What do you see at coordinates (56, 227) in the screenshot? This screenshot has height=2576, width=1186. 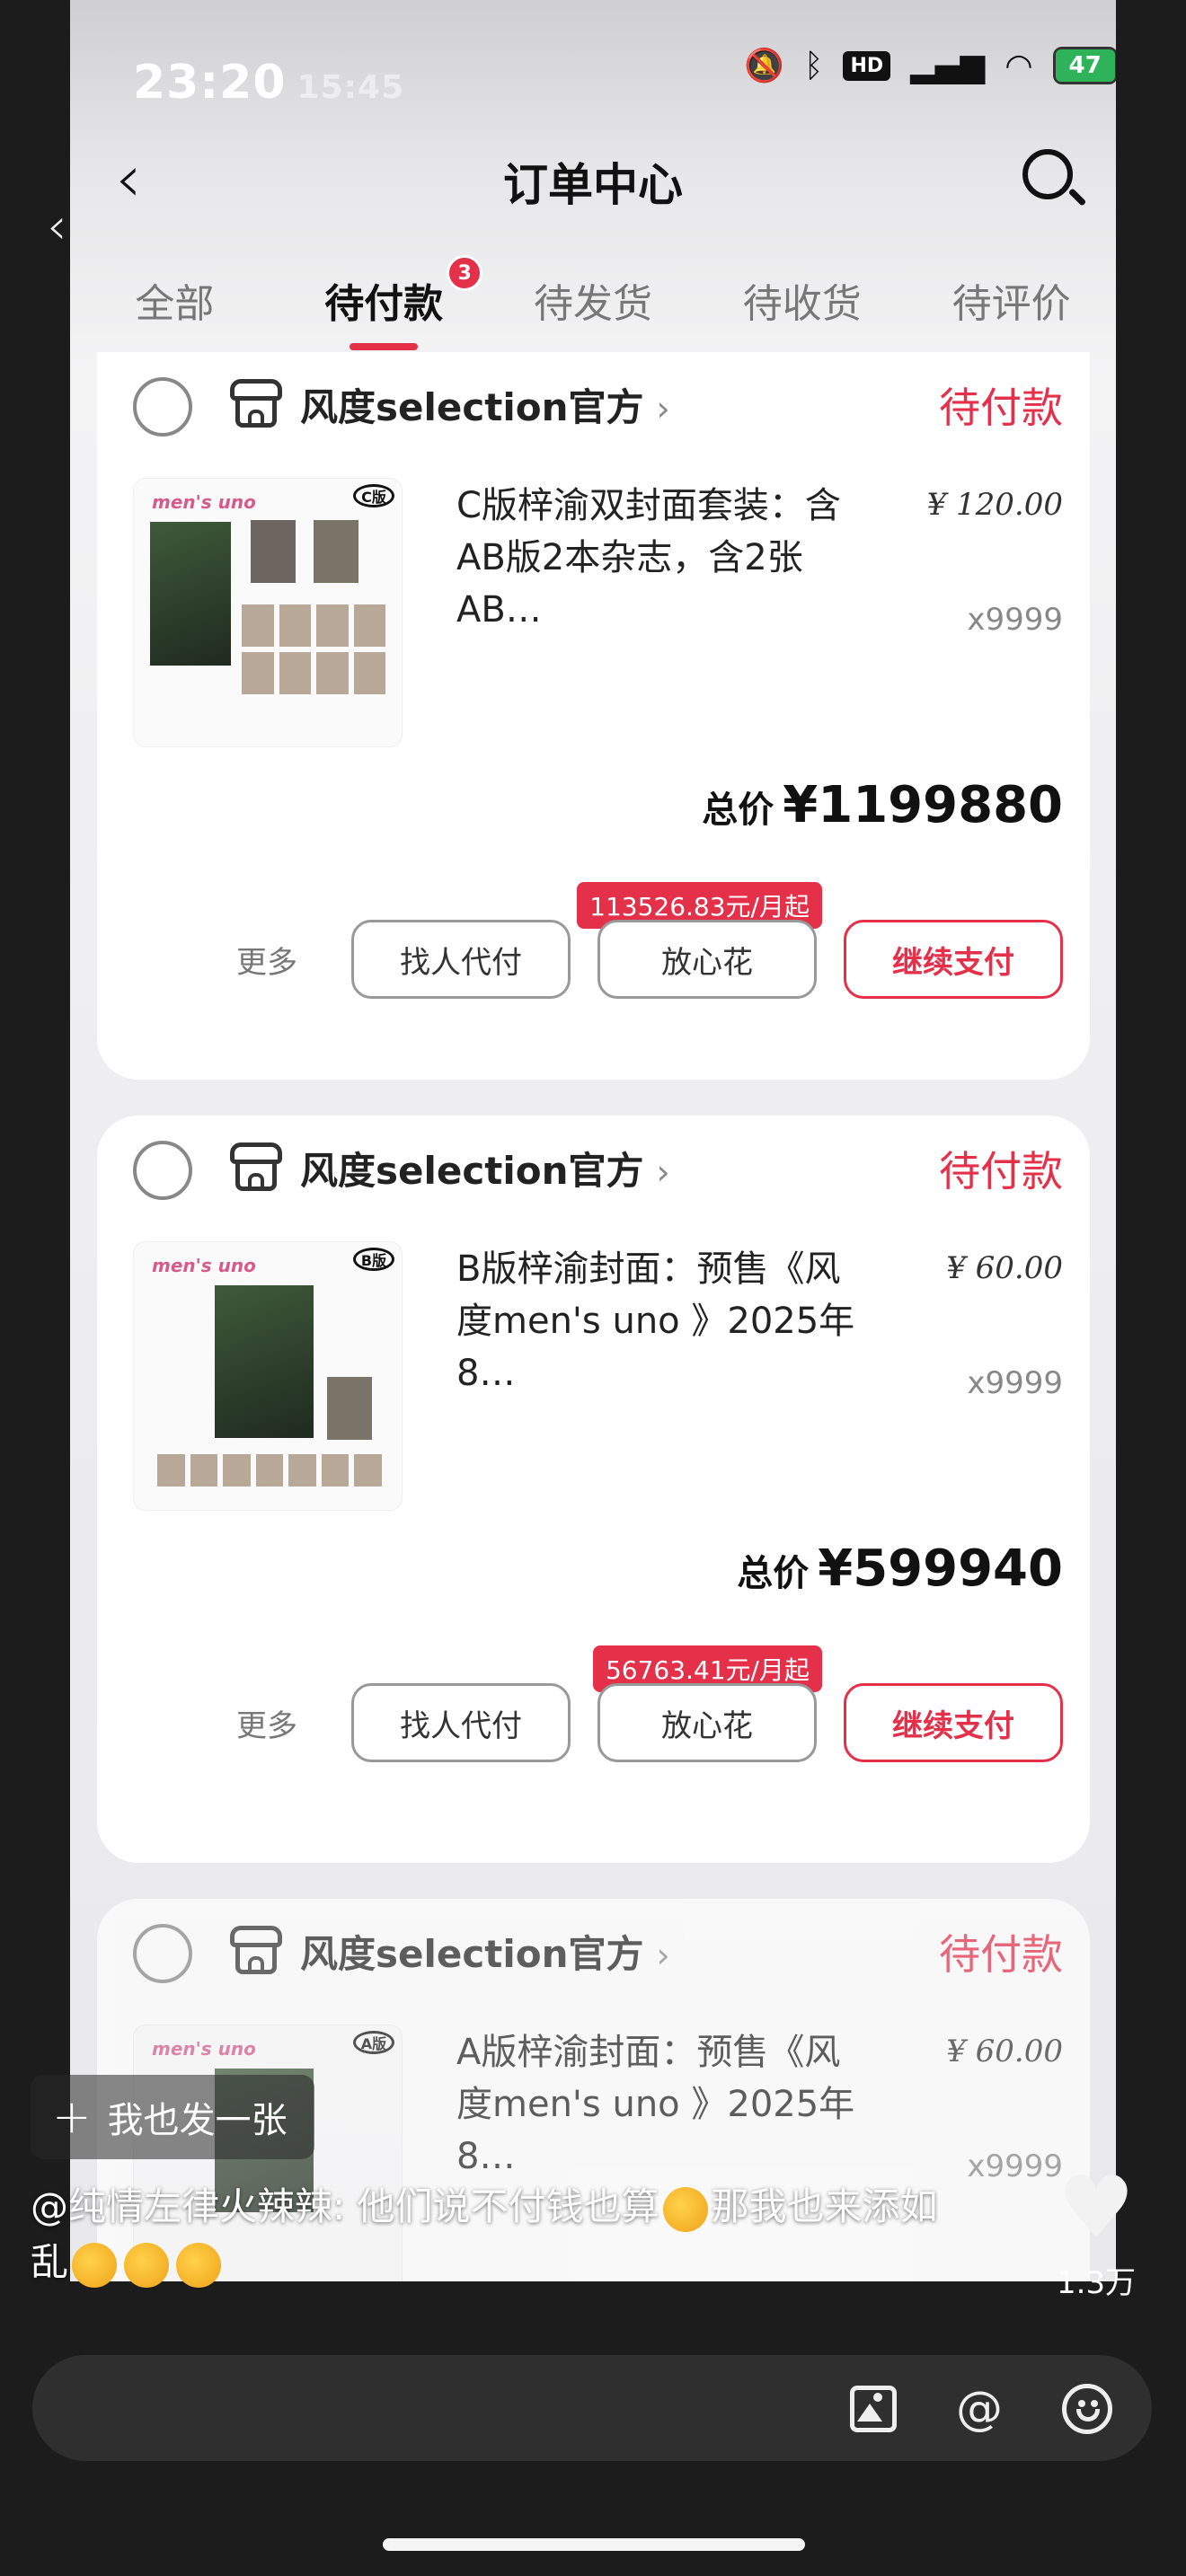 I see `outer-back-icon: ‹` at bounding box center [56, 227].